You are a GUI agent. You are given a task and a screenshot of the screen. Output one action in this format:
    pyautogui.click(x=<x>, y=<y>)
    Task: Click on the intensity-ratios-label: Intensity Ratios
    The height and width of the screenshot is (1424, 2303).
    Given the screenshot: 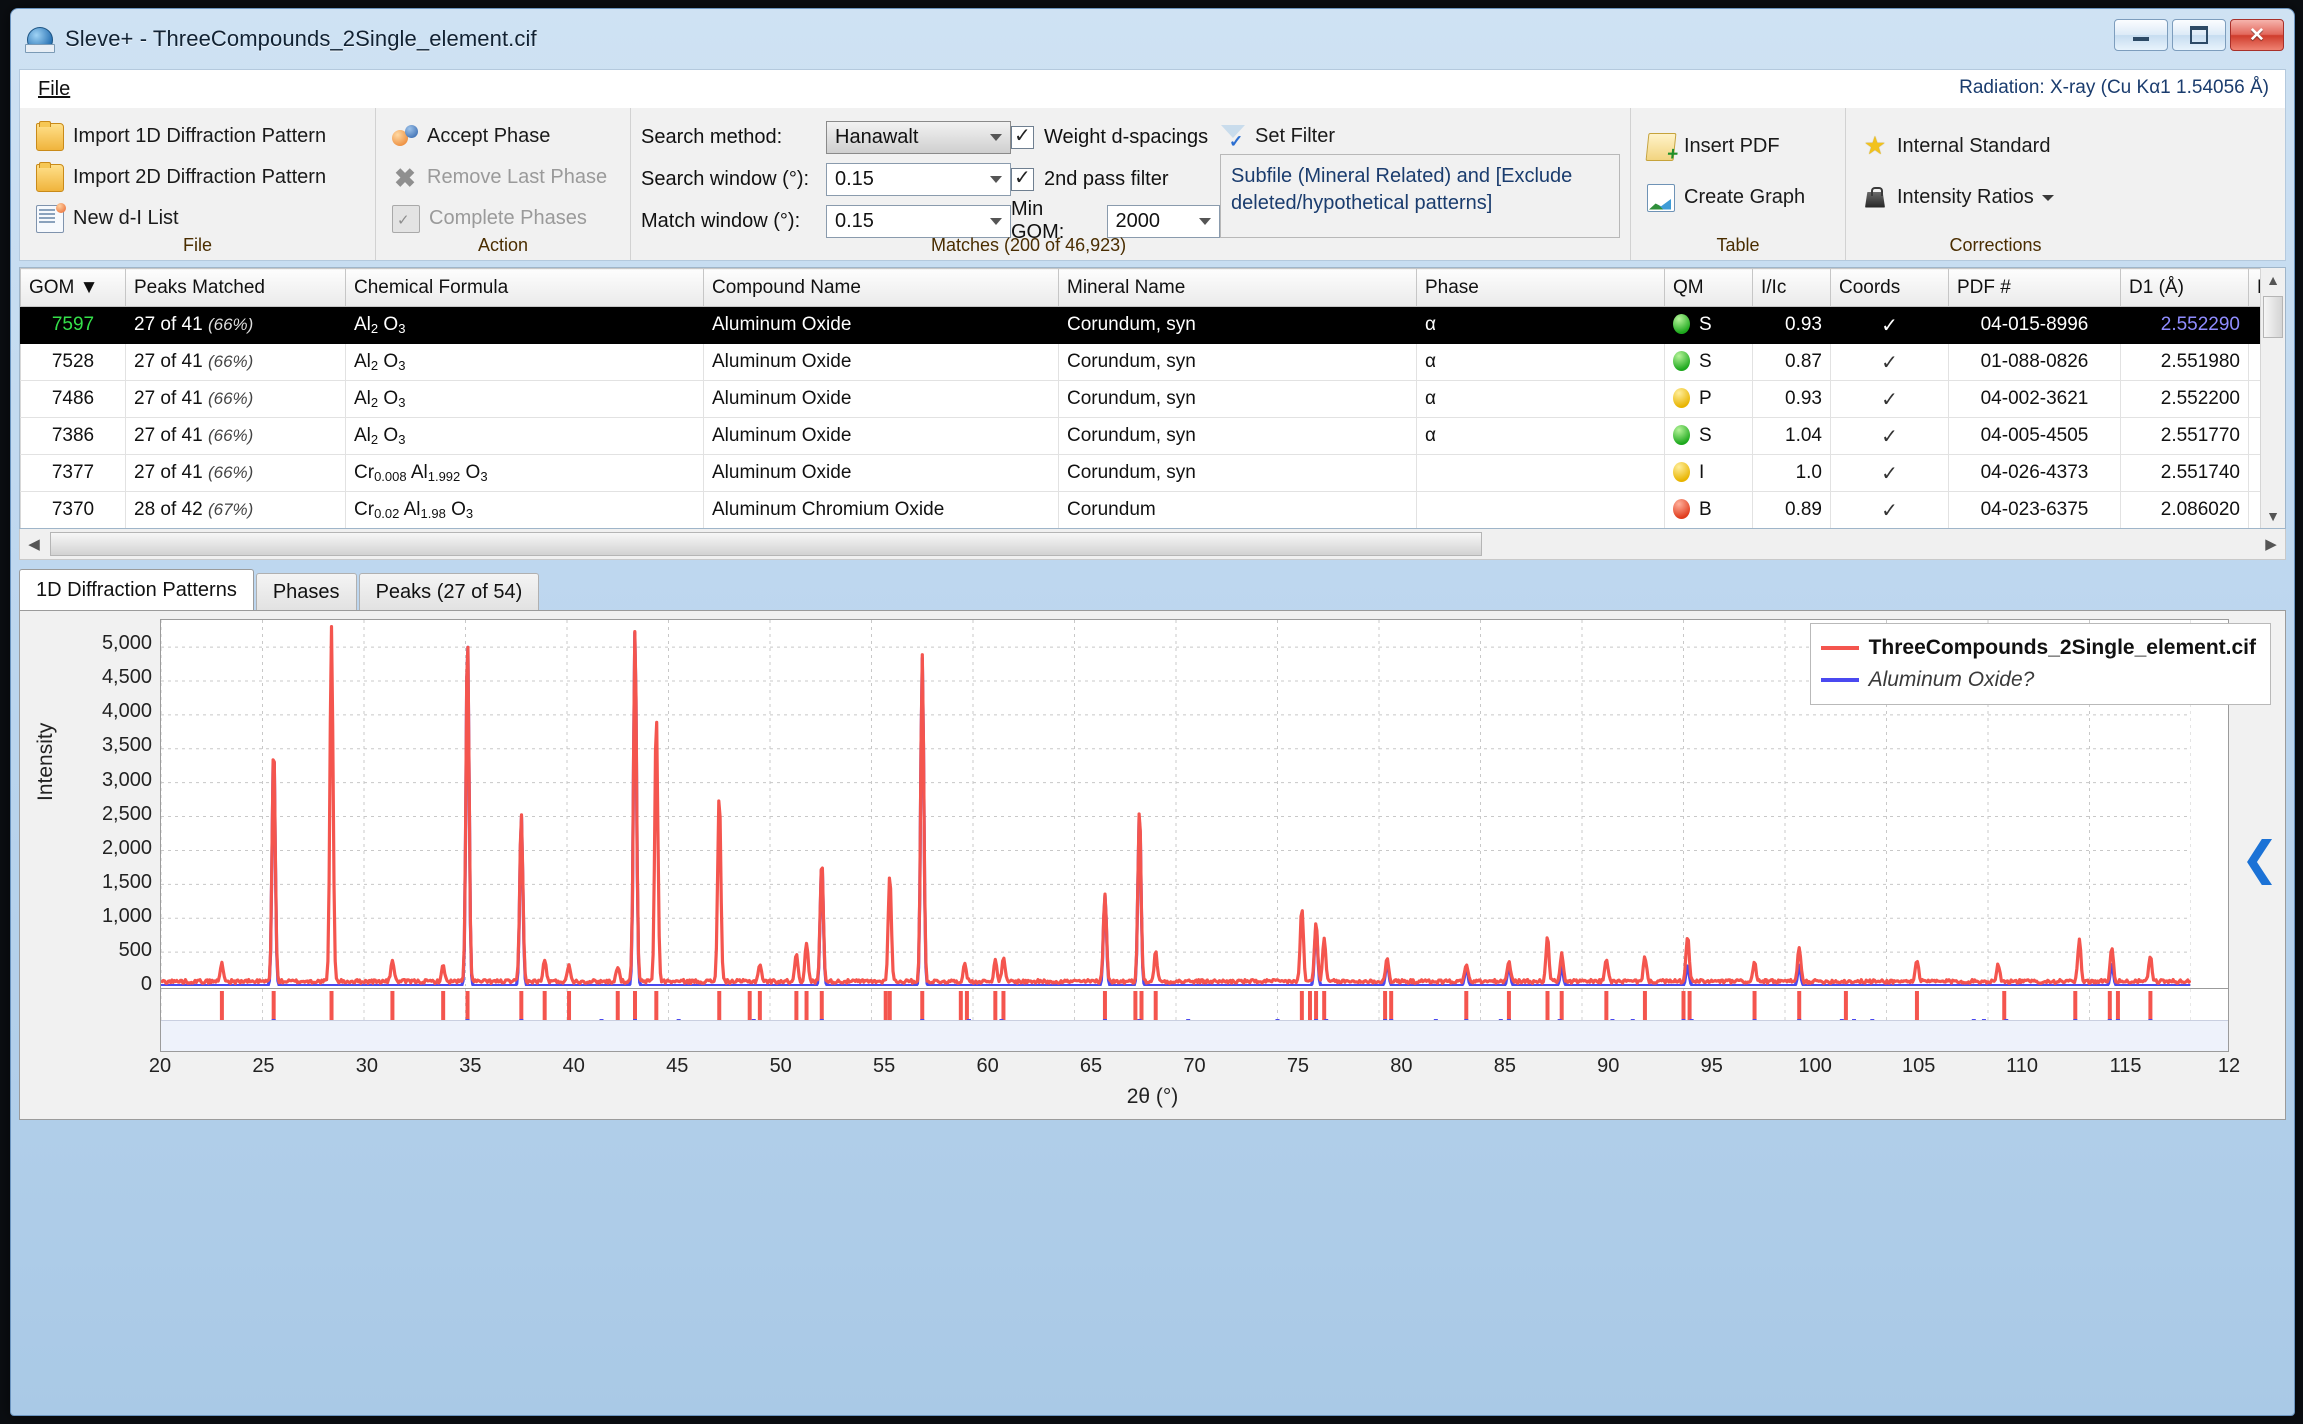 What is the action you would take?
    pyautogui.click(x=1965, y=197)
    